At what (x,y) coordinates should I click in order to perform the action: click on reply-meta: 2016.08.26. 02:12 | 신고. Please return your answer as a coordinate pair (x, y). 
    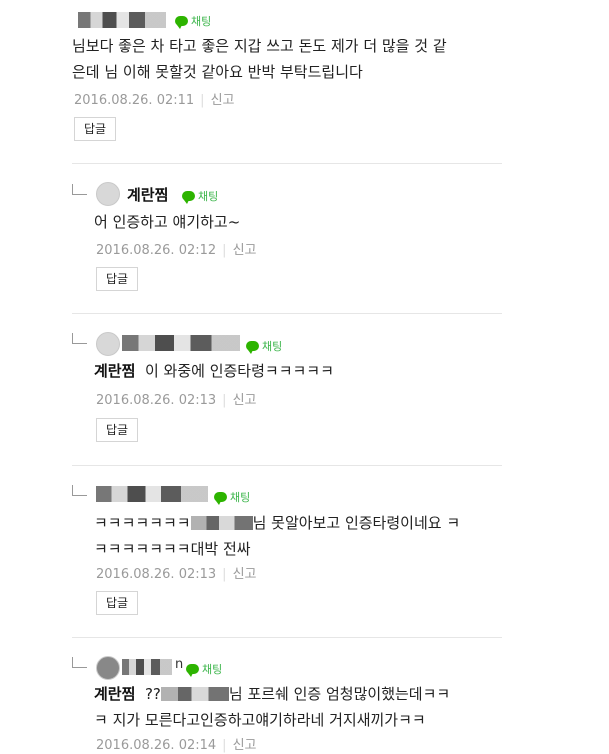
    Looking at the image, I should click on (176, 250).